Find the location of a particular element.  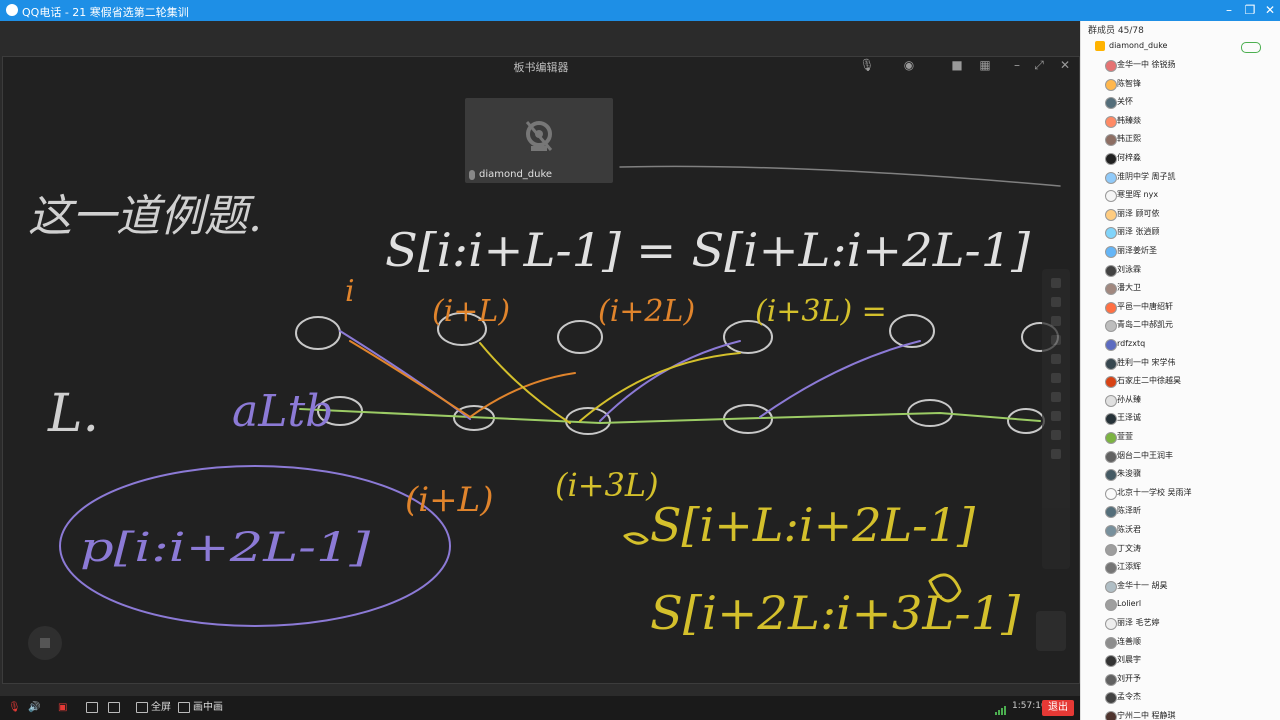

member-item: 金华一中 徐锐扬 is located at coordinates (1180, 65).